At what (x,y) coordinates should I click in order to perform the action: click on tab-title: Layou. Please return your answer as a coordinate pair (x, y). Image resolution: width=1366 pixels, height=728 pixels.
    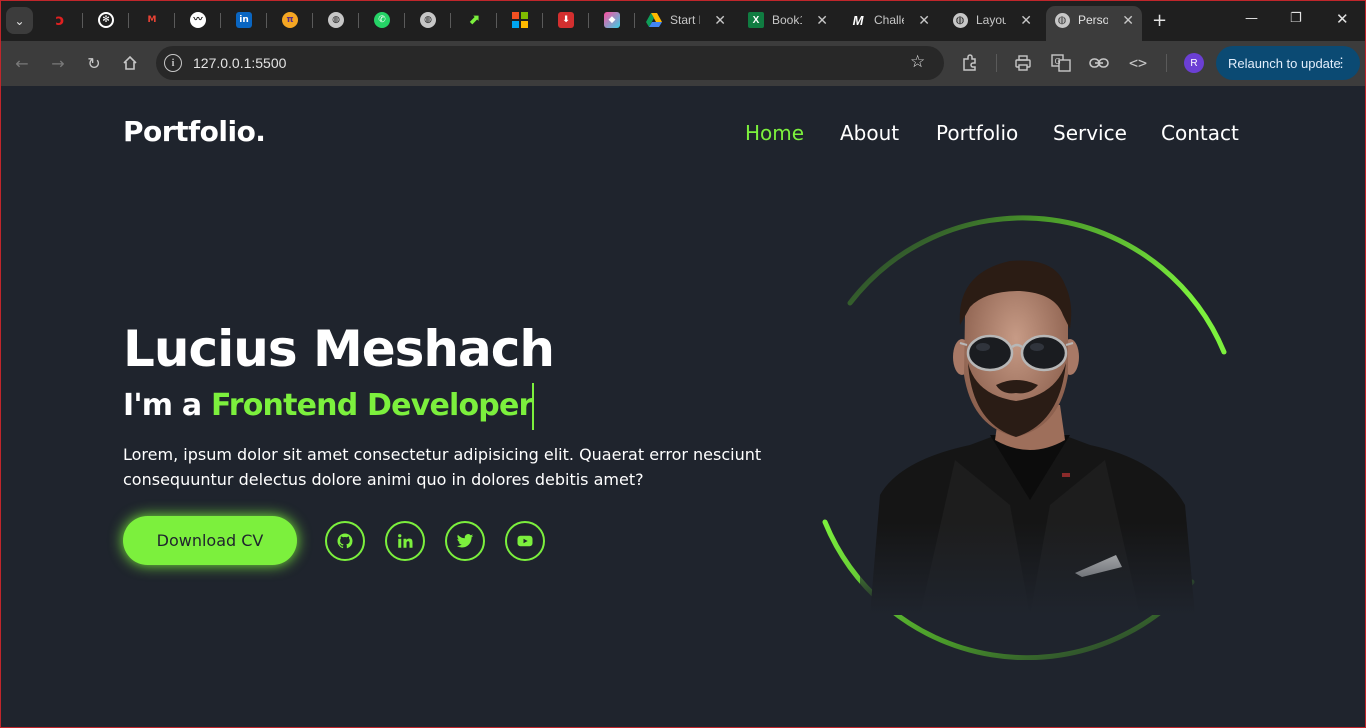
    Looking at the image, I should click on (991, 20).